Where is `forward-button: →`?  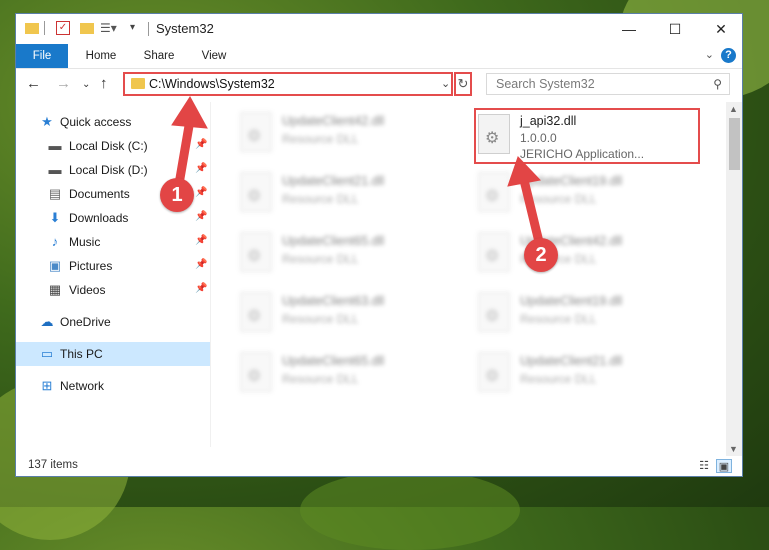
forward-button: → is located at coordinates (63, 83).